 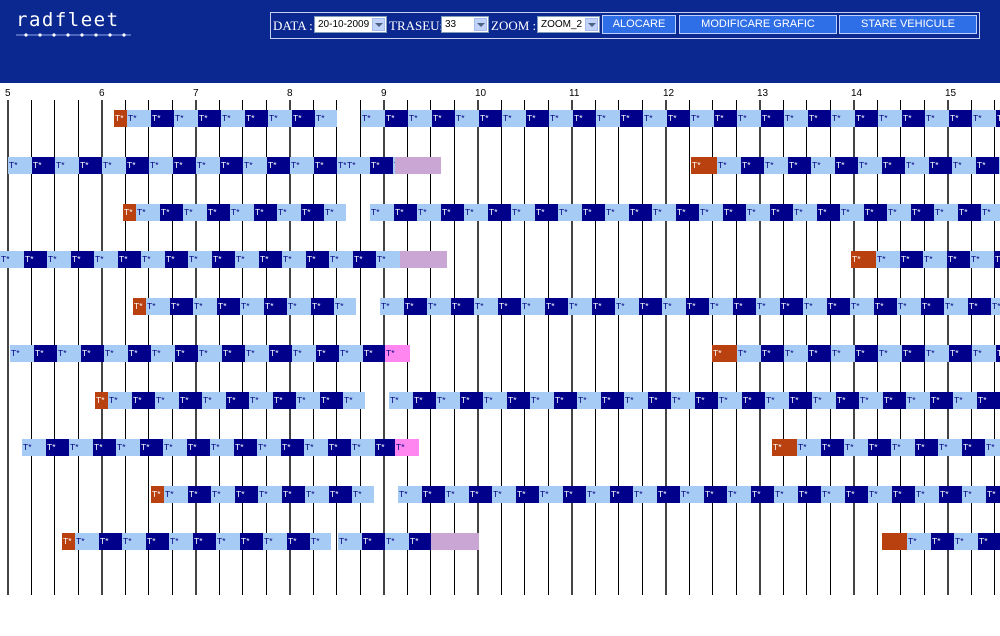 What do you see at coordinates (480, 24) in the screenshot?
I see `chevron-down-icon` at bounding box center [480, 24].